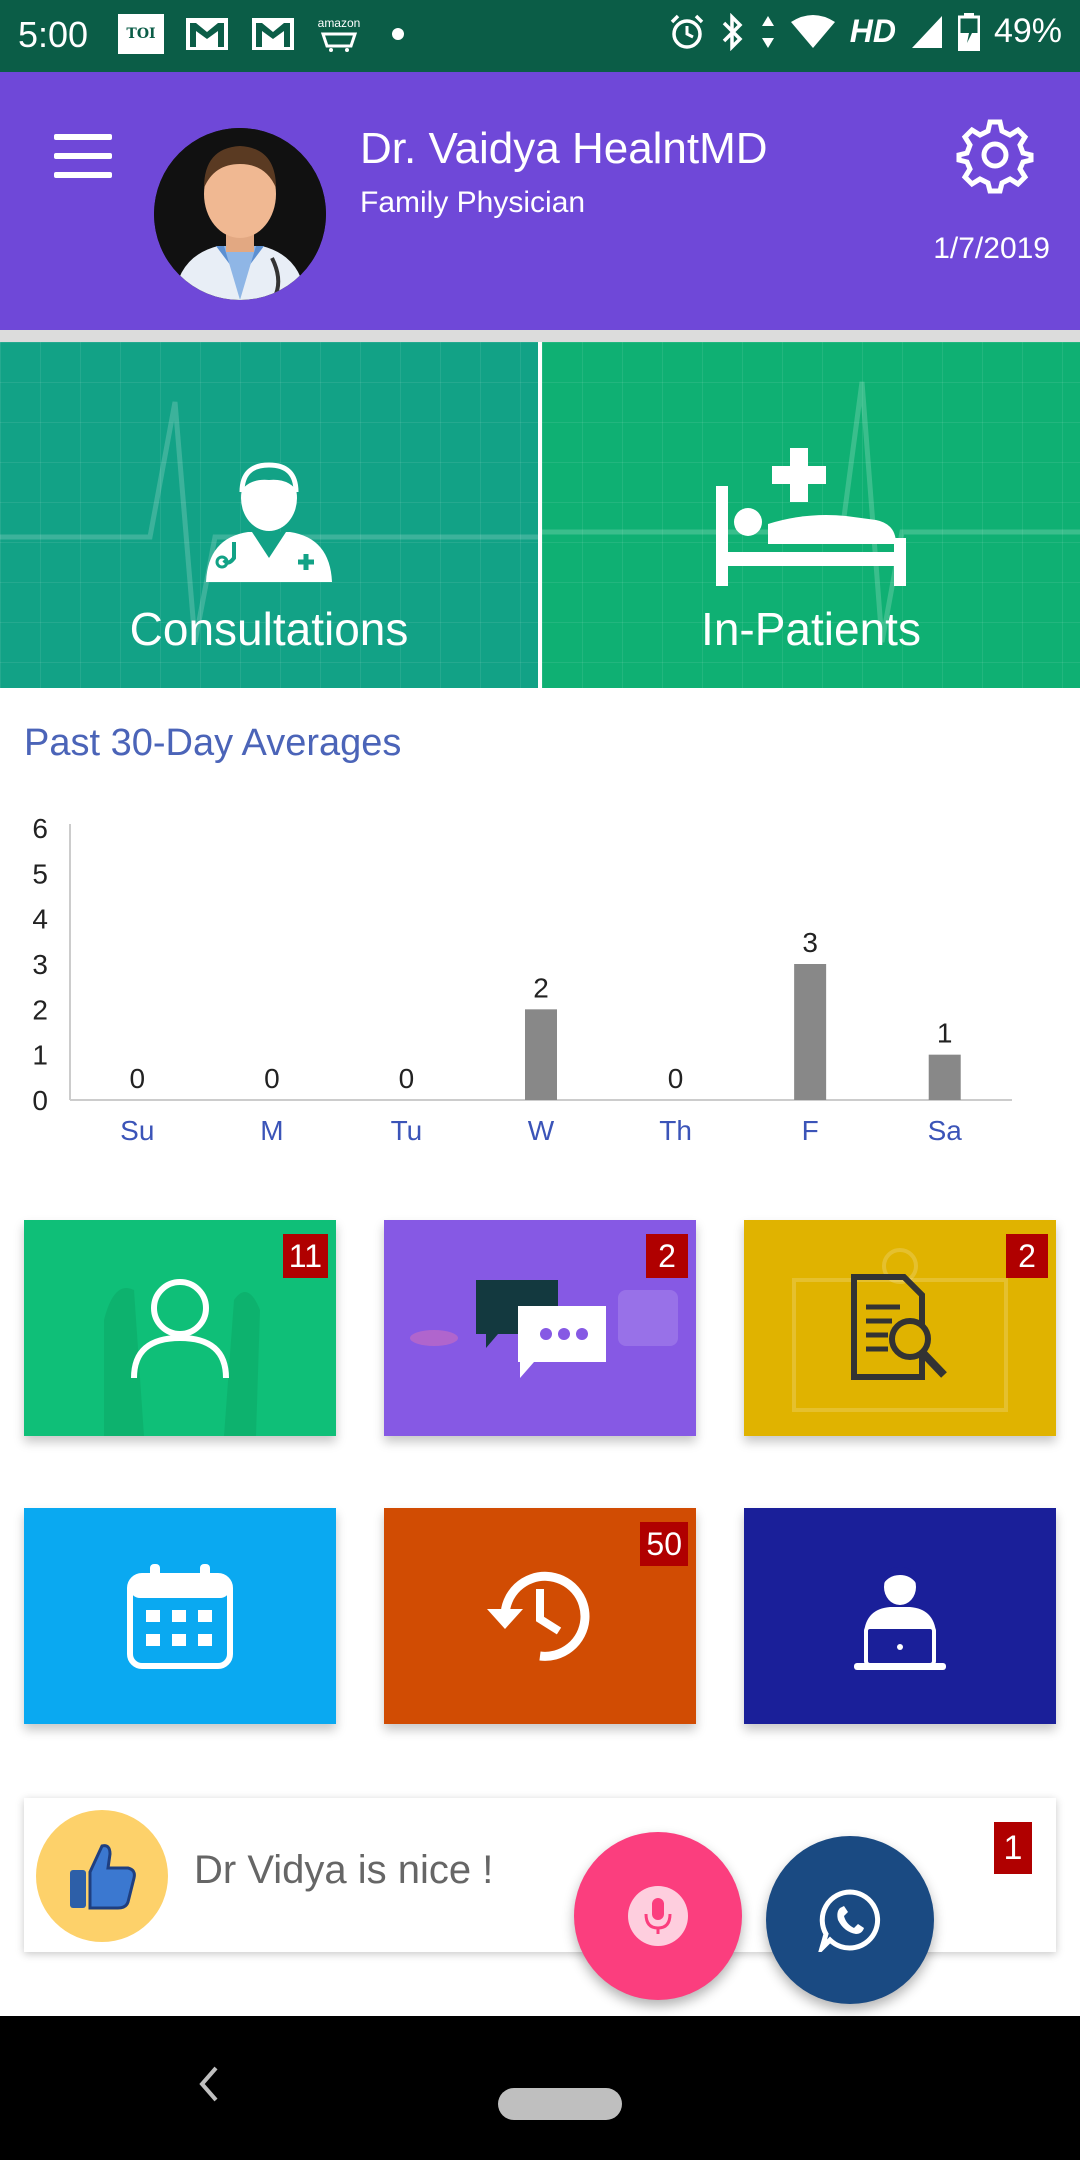  Describe the element at coordinates (141, 34) in the screenshot. I see `toi-icon: TOI` at that location.